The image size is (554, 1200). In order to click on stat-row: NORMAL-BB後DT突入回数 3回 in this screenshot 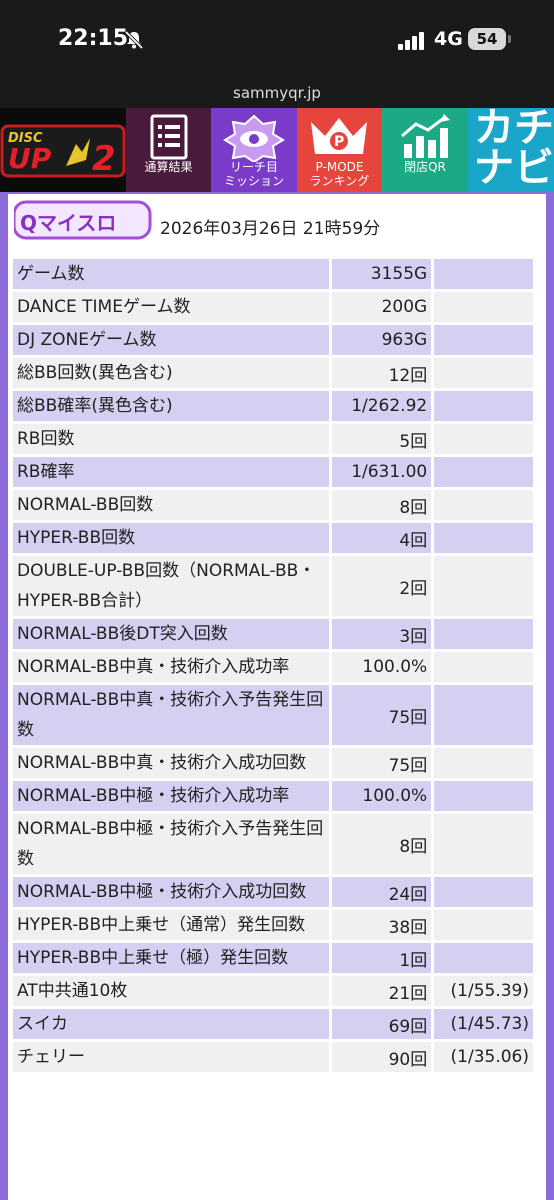, I will do `click(273, 634)`.